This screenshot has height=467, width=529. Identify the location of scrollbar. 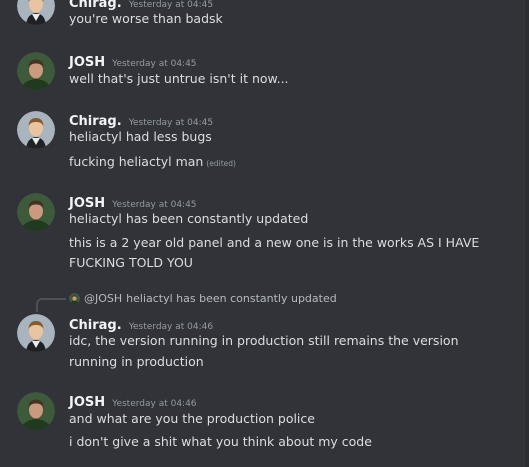
(527, 233).